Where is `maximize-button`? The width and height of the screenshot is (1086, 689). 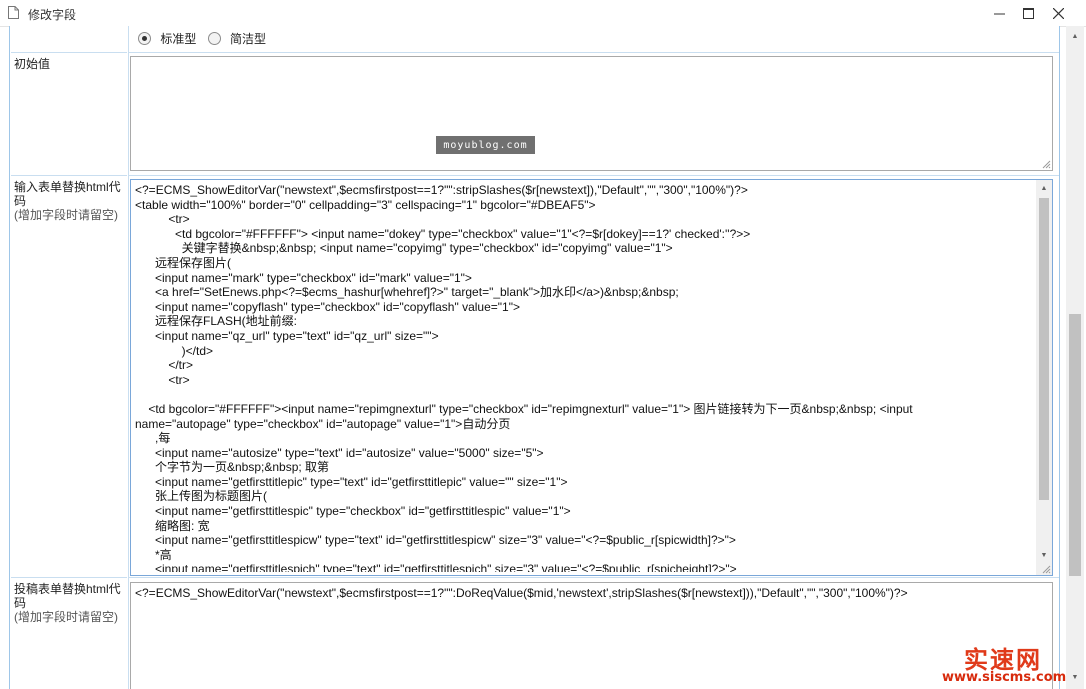 maximize-button is located at coordinates (1028, 13).